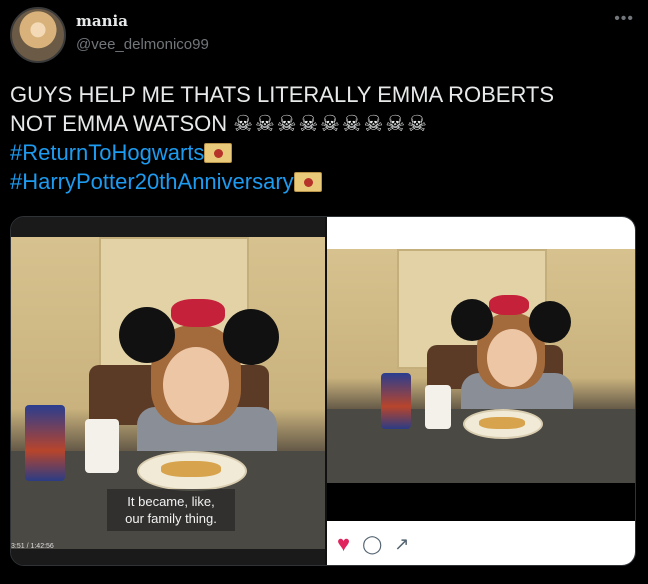 The image size is (648, 584). I want to click on action-bar: ♥ ◯ ↗, so click(373, 544).